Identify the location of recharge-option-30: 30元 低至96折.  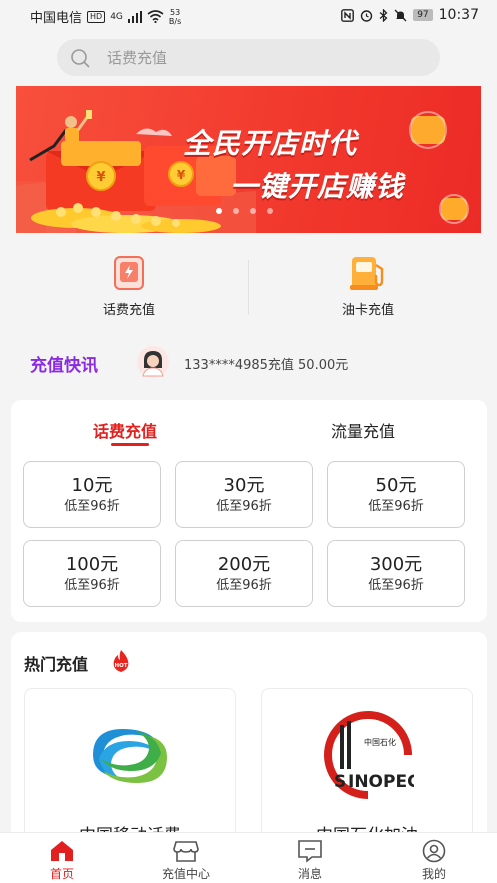
(244, 494).